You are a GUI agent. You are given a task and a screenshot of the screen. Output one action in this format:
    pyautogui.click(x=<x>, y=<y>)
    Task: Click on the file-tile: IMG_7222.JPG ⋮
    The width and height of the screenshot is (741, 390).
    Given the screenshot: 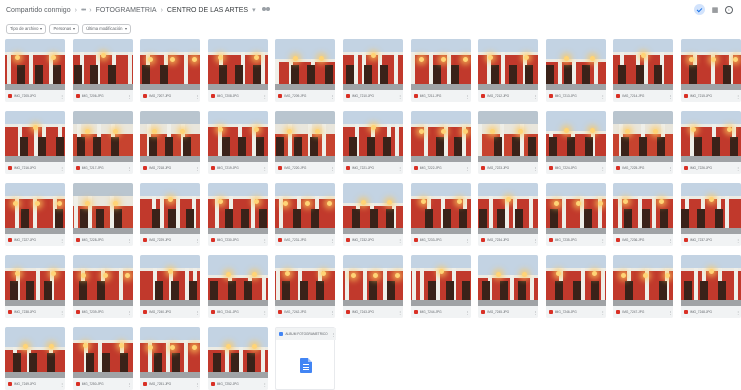 What is the action you would take?
    pyautogui.click(x=440, y=142)
    